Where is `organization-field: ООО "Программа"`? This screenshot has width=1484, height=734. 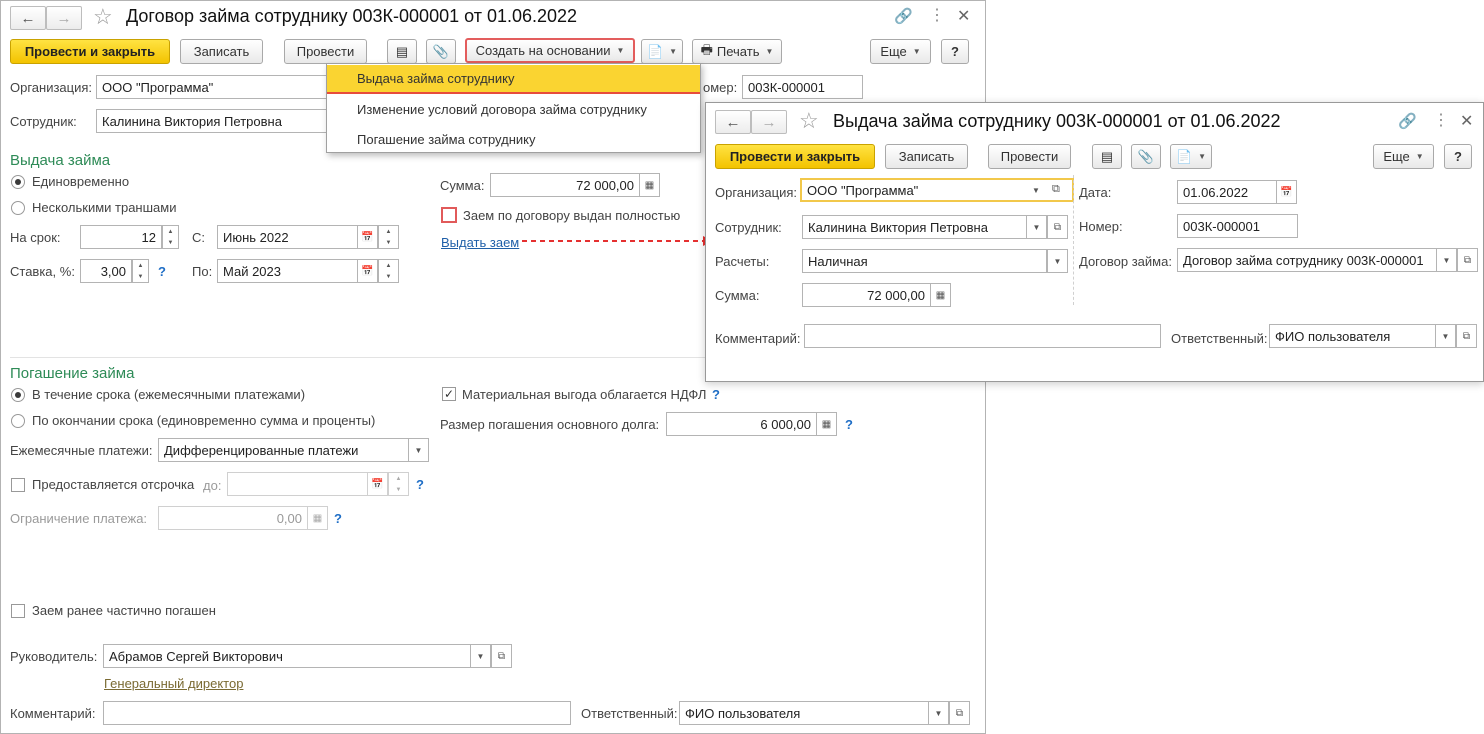
organization-field: ООО "Программа" is located at coordinates (213, 87).